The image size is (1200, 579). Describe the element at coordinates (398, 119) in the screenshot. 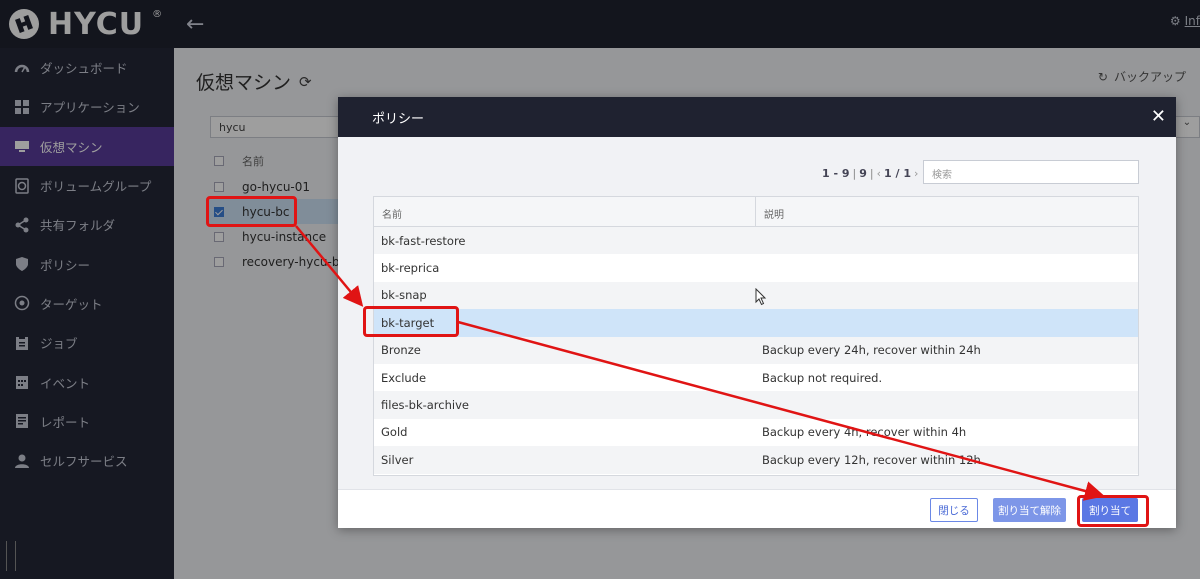

I see `dialog-title: ポリシー` at that location.